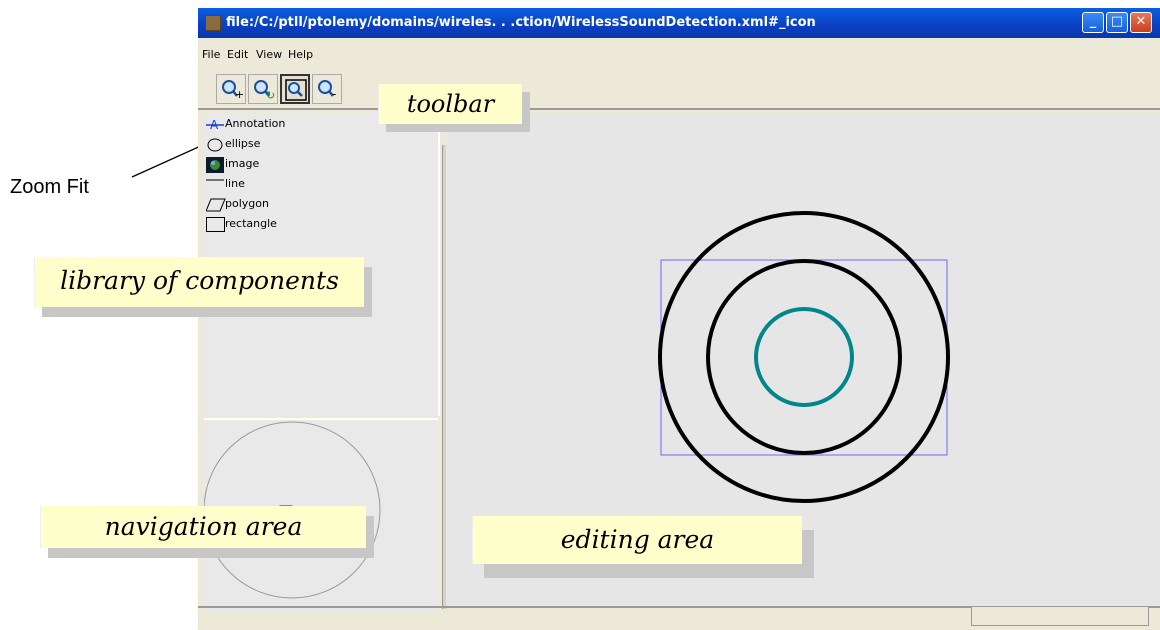 The width and height of the screenshot is (1160, 630). What do you see at coordinates (215, 145) in the screenshot?
I see `ellipse-icon` at bounding box center [215, 145].